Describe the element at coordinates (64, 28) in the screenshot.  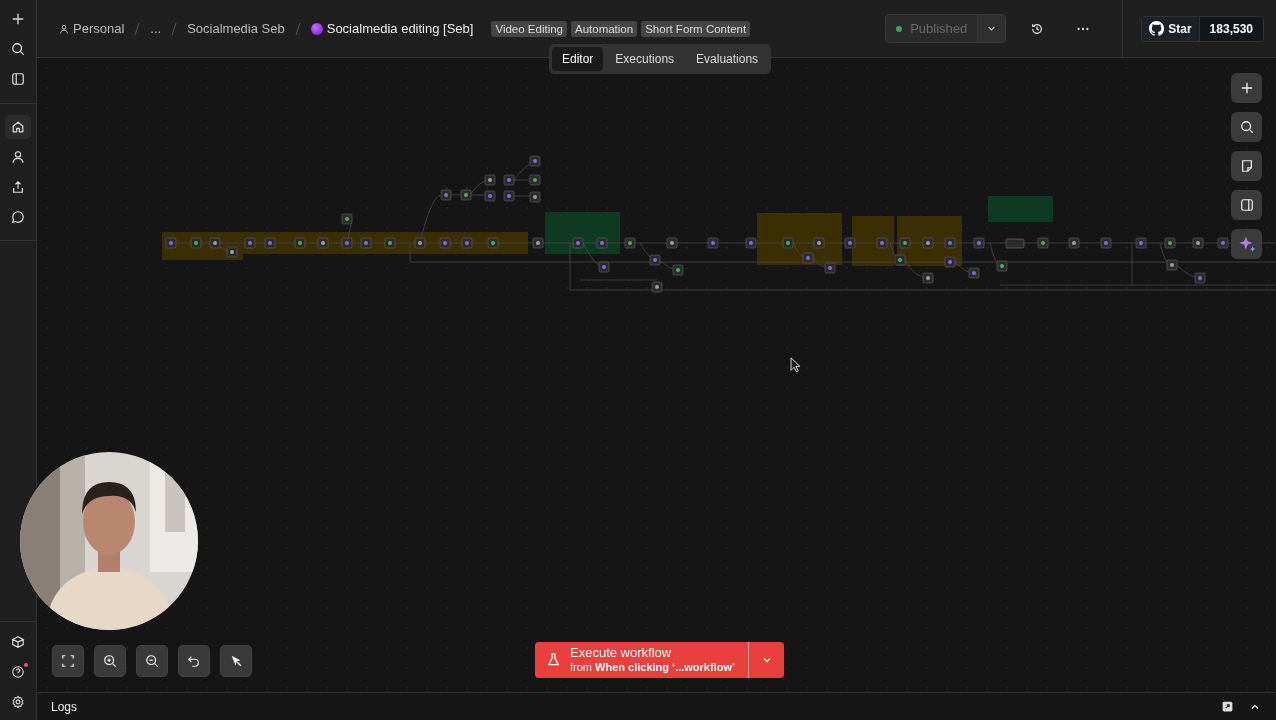
I see `user-icon` at that location.